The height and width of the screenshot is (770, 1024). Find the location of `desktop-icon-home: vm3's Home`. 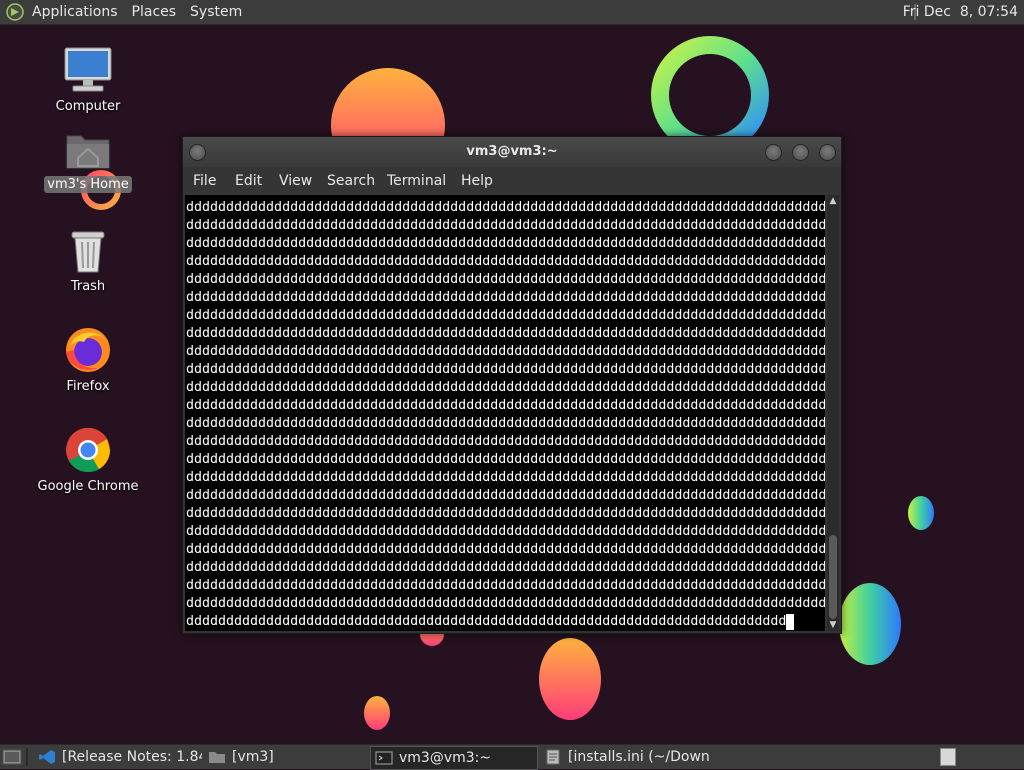

desktop-icon-home: vm3's Home is located at coordinates (88, 160).